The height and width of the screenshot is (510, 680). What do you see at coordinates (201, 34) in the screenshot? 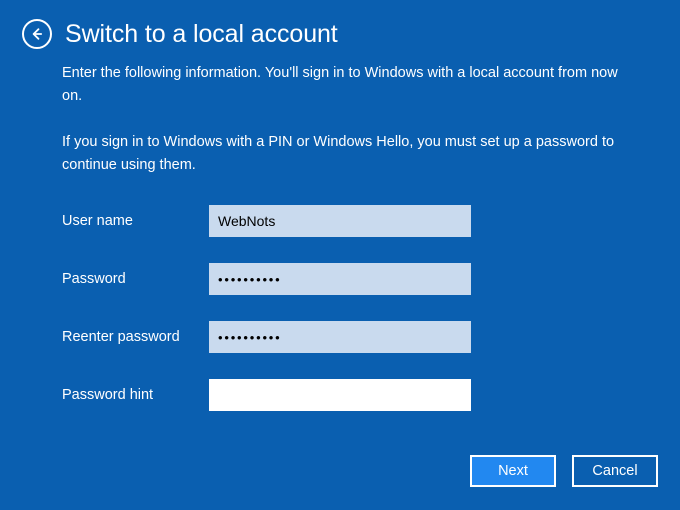
I see `page-title: Switch to a local account` at bounding box center [201, 34].